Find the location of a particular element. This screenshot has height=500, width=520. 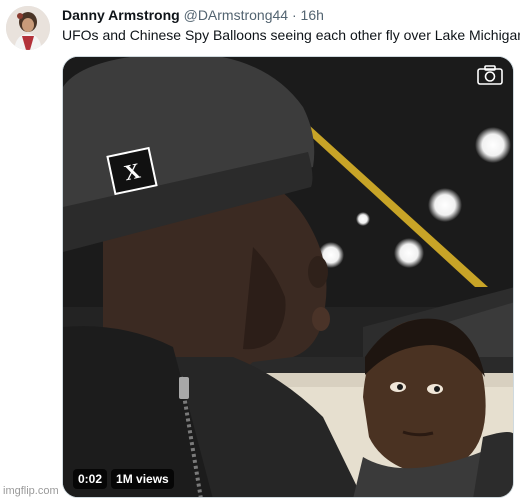

video-duration: 0:02 is located at coordinates (90, 479).